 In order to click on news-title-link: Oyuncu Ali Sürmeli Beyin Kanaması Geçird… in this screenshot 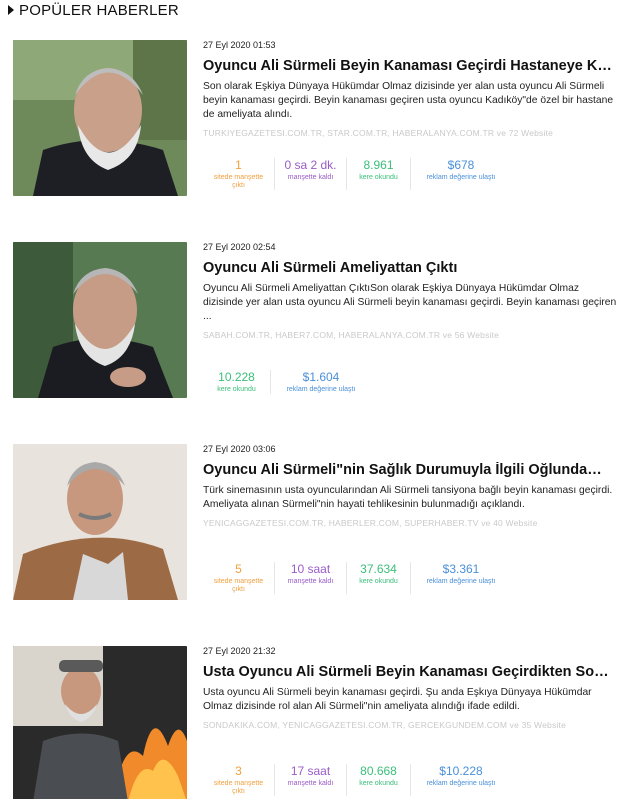, I will do `click(413, 66)`.